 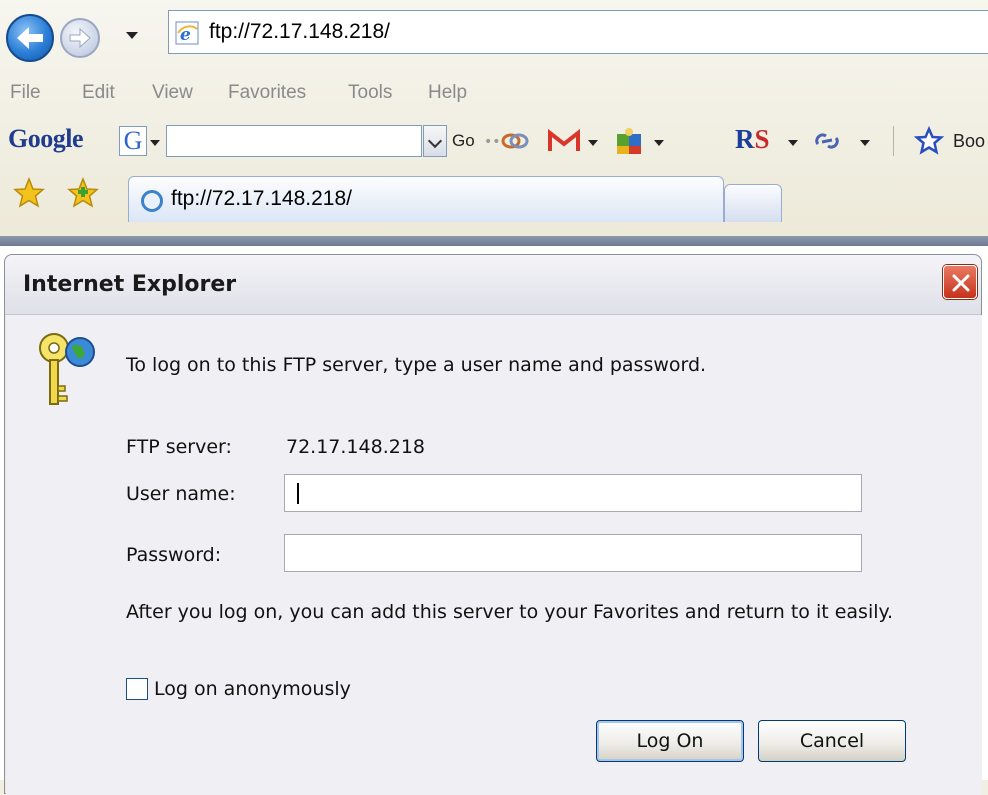 What do you see at coordinates (132, 35) in the screenshot?
I see `history-dropdown-icon` at bounding box center [132, 35].